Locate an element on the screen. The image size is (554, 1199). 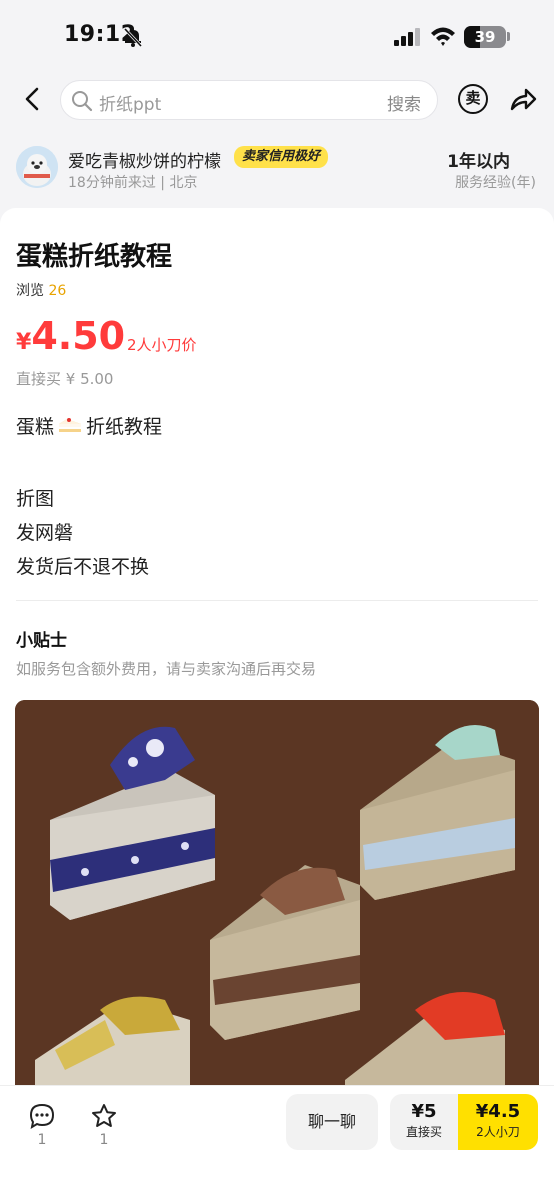
avatar is located at coordinates (37, 167).